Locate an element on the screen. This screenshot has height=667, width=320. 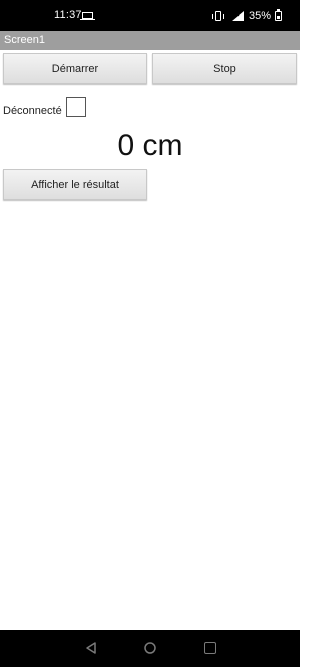
battery-percentage: 35% is located at coordinates (260, 16).